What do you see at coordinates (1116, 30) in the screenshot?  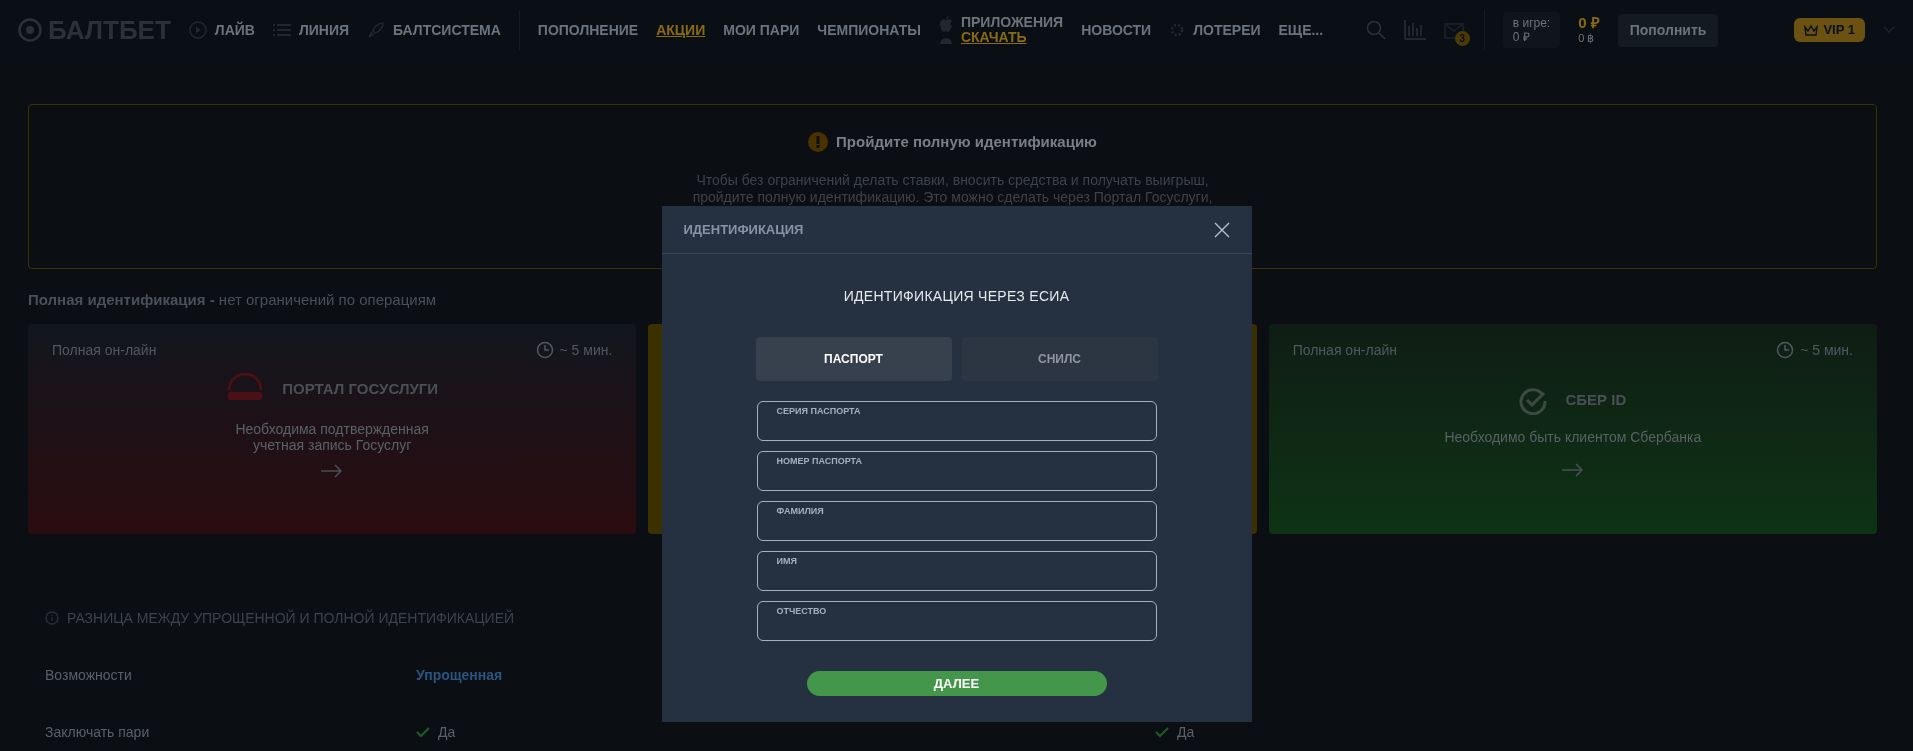 I see `nav-link: НОВОСТИ` at bounding box center [1116, 30].